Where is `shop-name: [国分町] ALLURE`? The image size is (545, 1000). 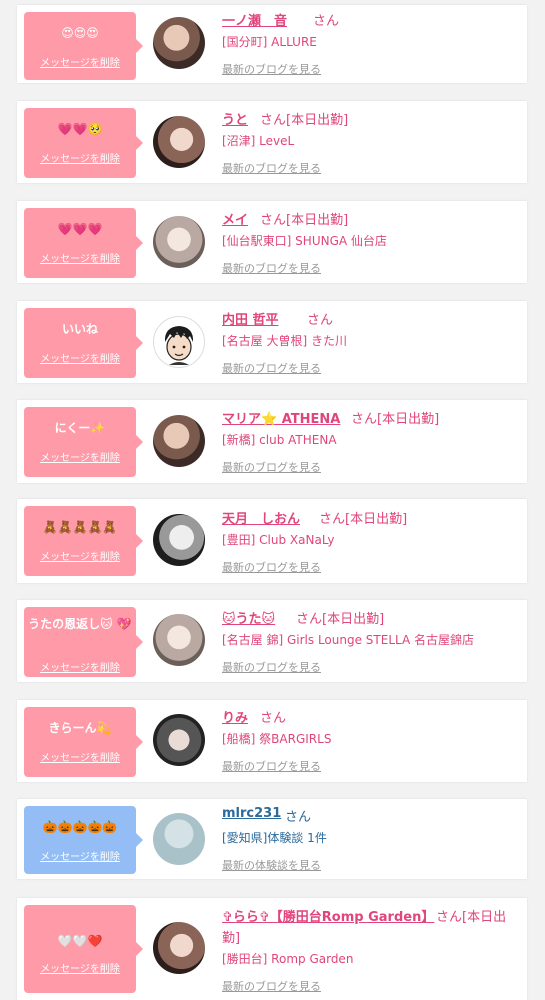
shop-name: [国分町] ALLURE is located at coordinates (269, 42).